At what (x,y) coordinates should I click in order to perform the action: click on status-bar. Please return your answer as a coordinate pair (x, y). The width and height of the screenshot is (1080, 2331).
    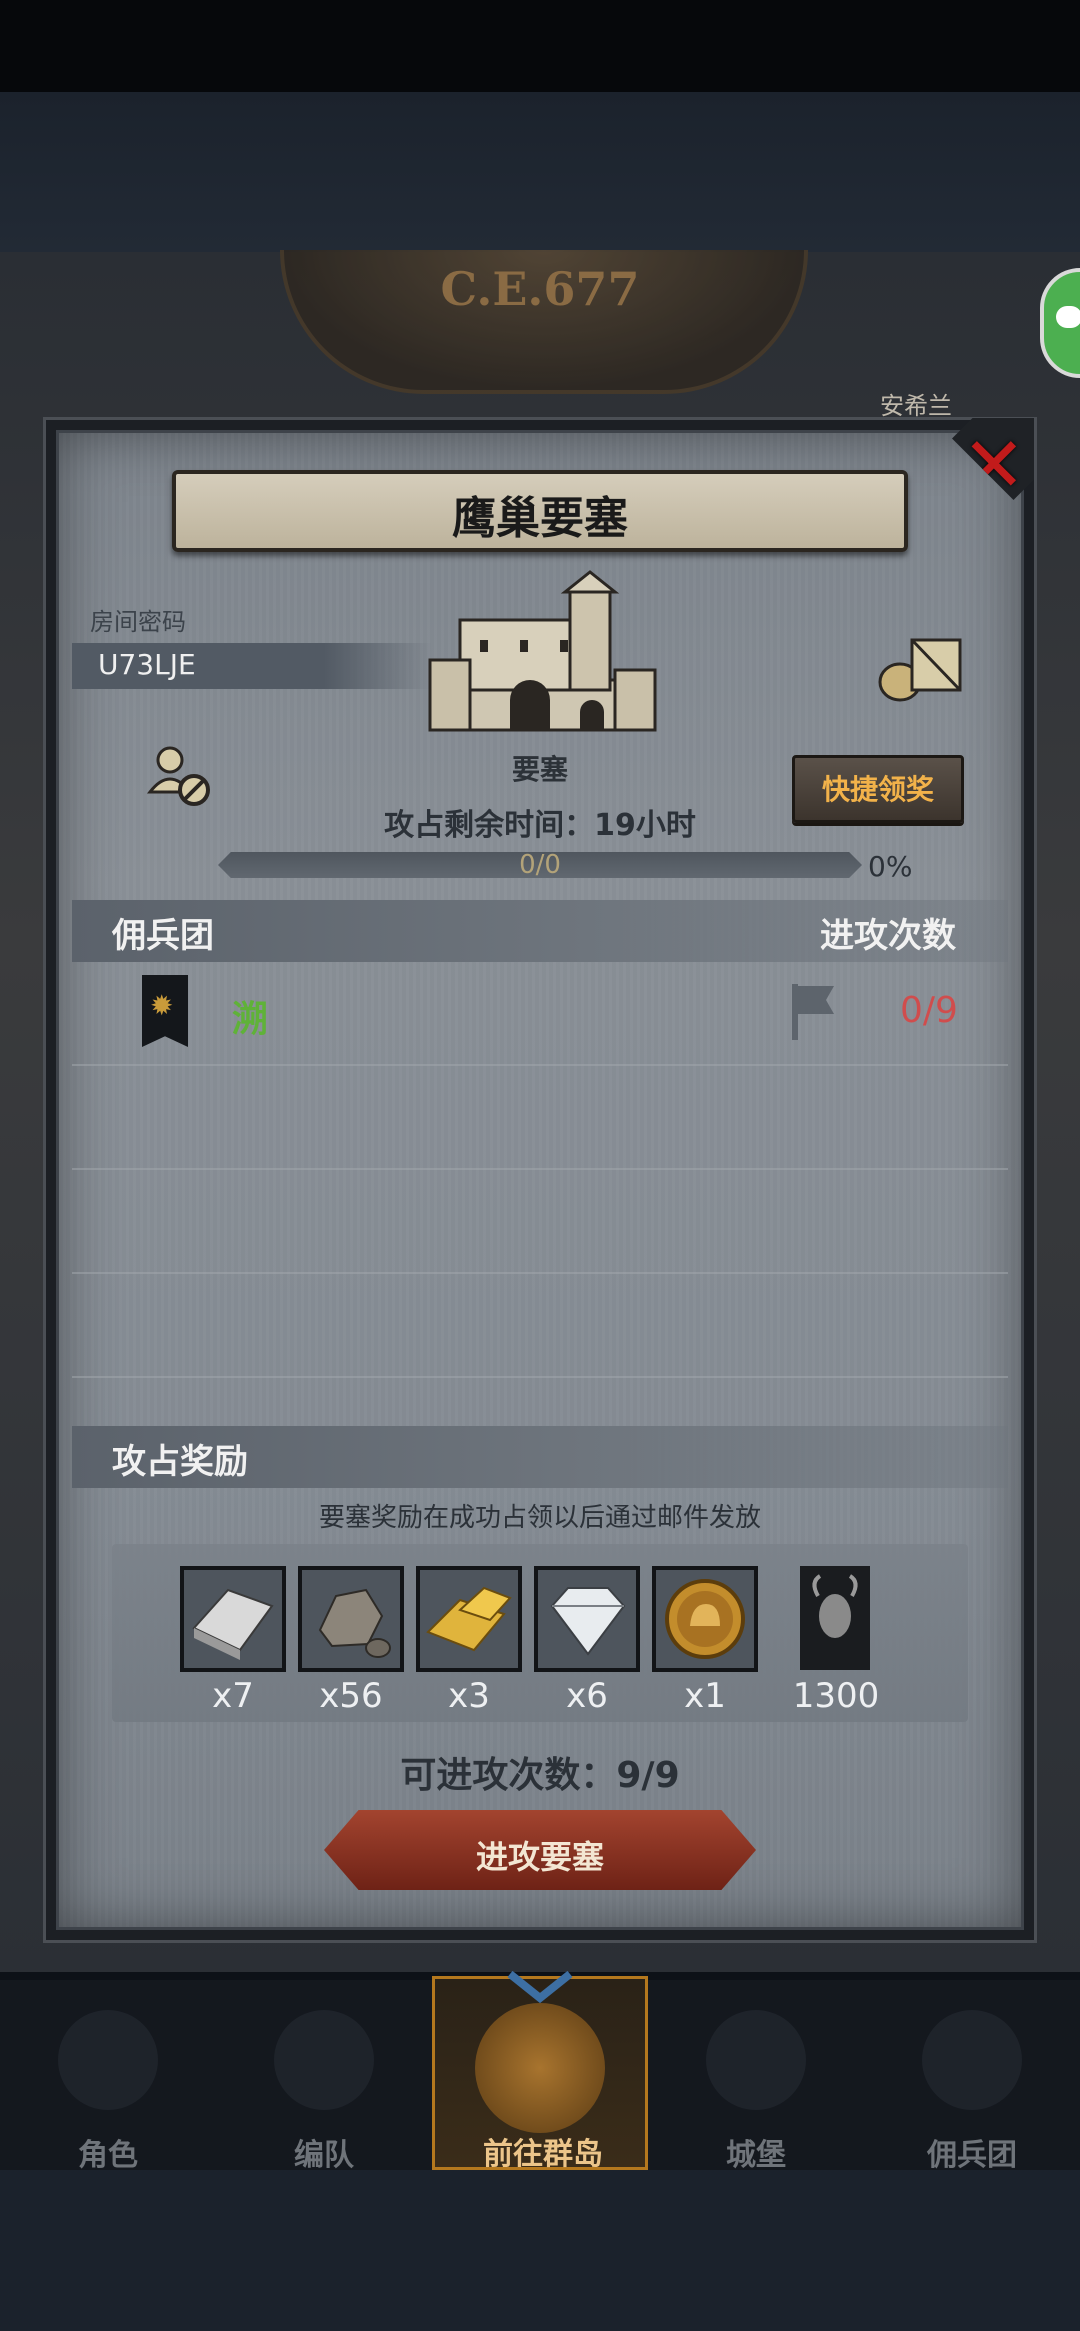
    Looking at the image, I should click on (540, 46).